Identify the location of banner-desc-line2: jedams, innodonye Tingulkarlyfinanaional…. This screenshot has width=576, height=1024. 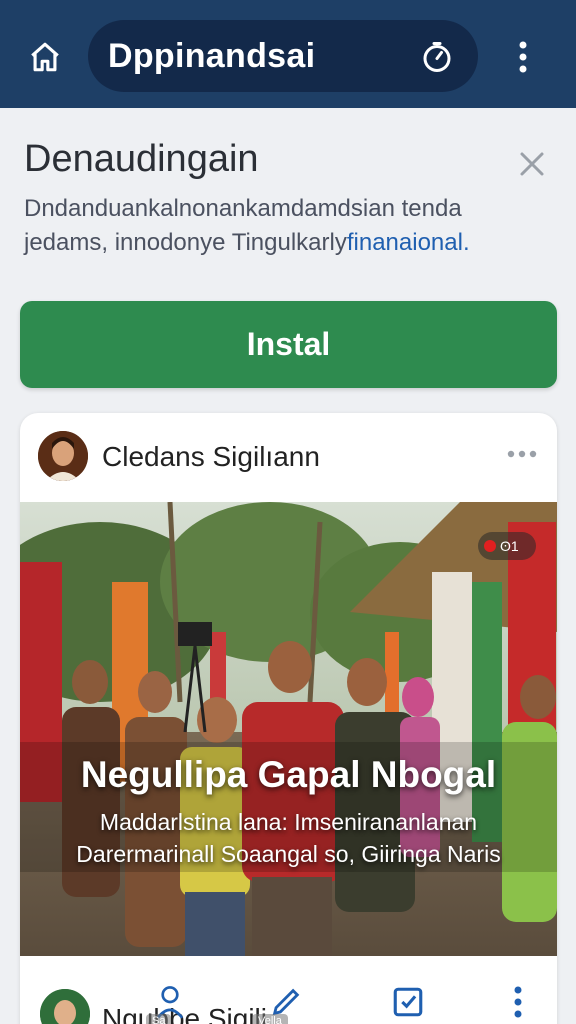
(274, 243).